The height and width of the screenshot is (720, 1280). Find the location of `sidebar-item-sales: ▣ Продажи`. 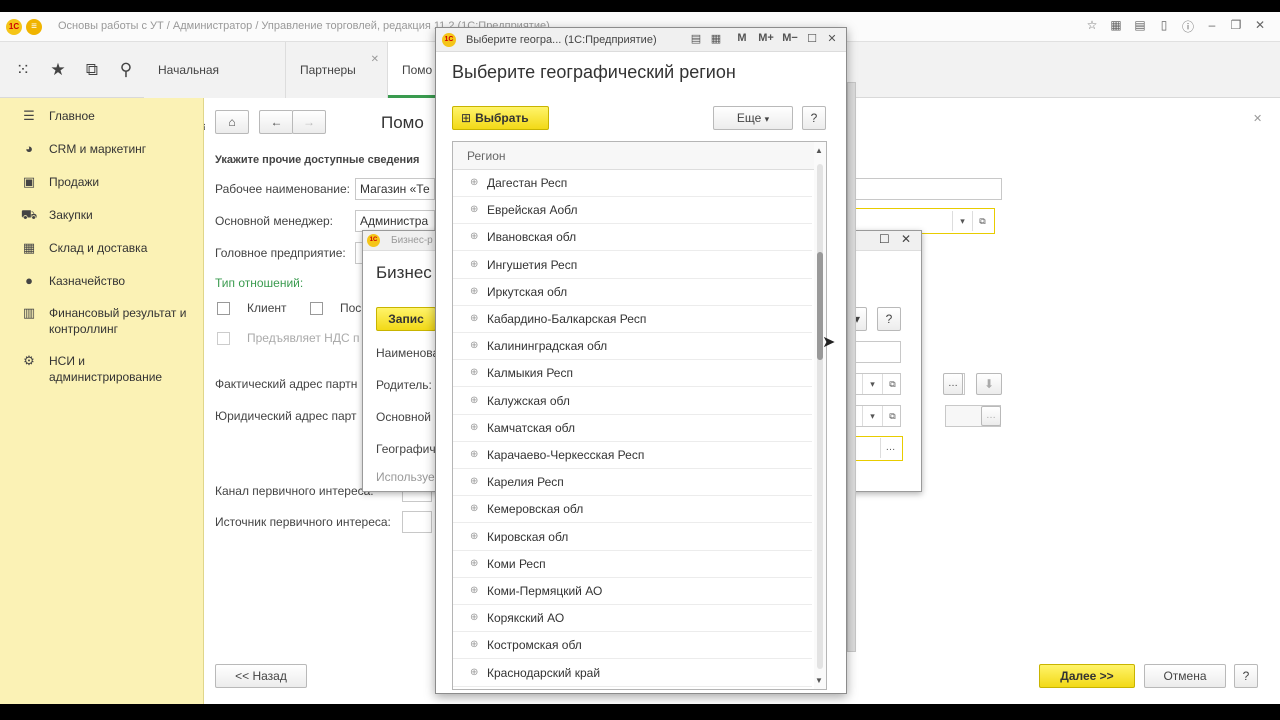

sidebar-item-sales: ▣ Продажи is located at coordinates (102, 182).